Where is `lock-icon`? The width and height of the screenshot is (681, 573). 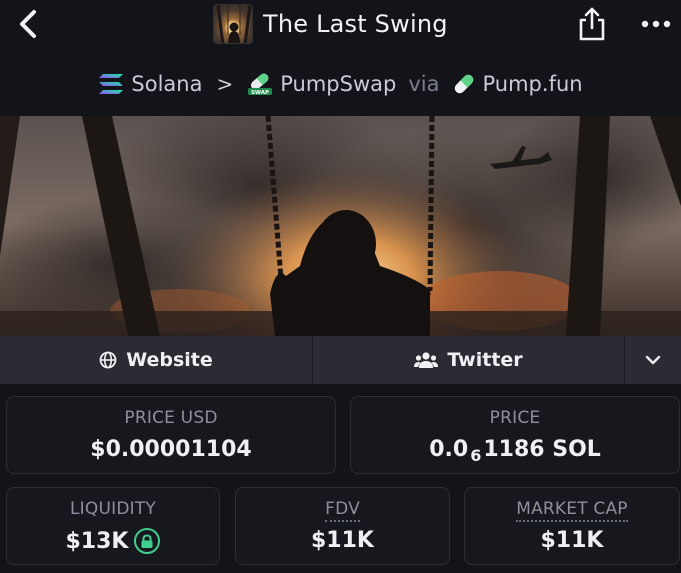 lock-icon is located at coordinates (147, 540).